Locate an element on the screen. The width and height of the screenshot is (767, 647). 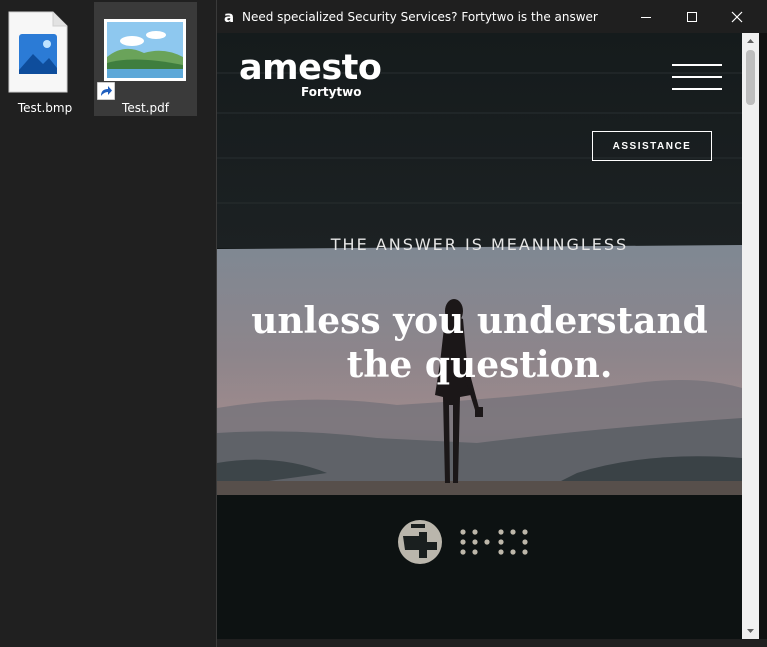
maximize-button is located at coordinates (692, 16).